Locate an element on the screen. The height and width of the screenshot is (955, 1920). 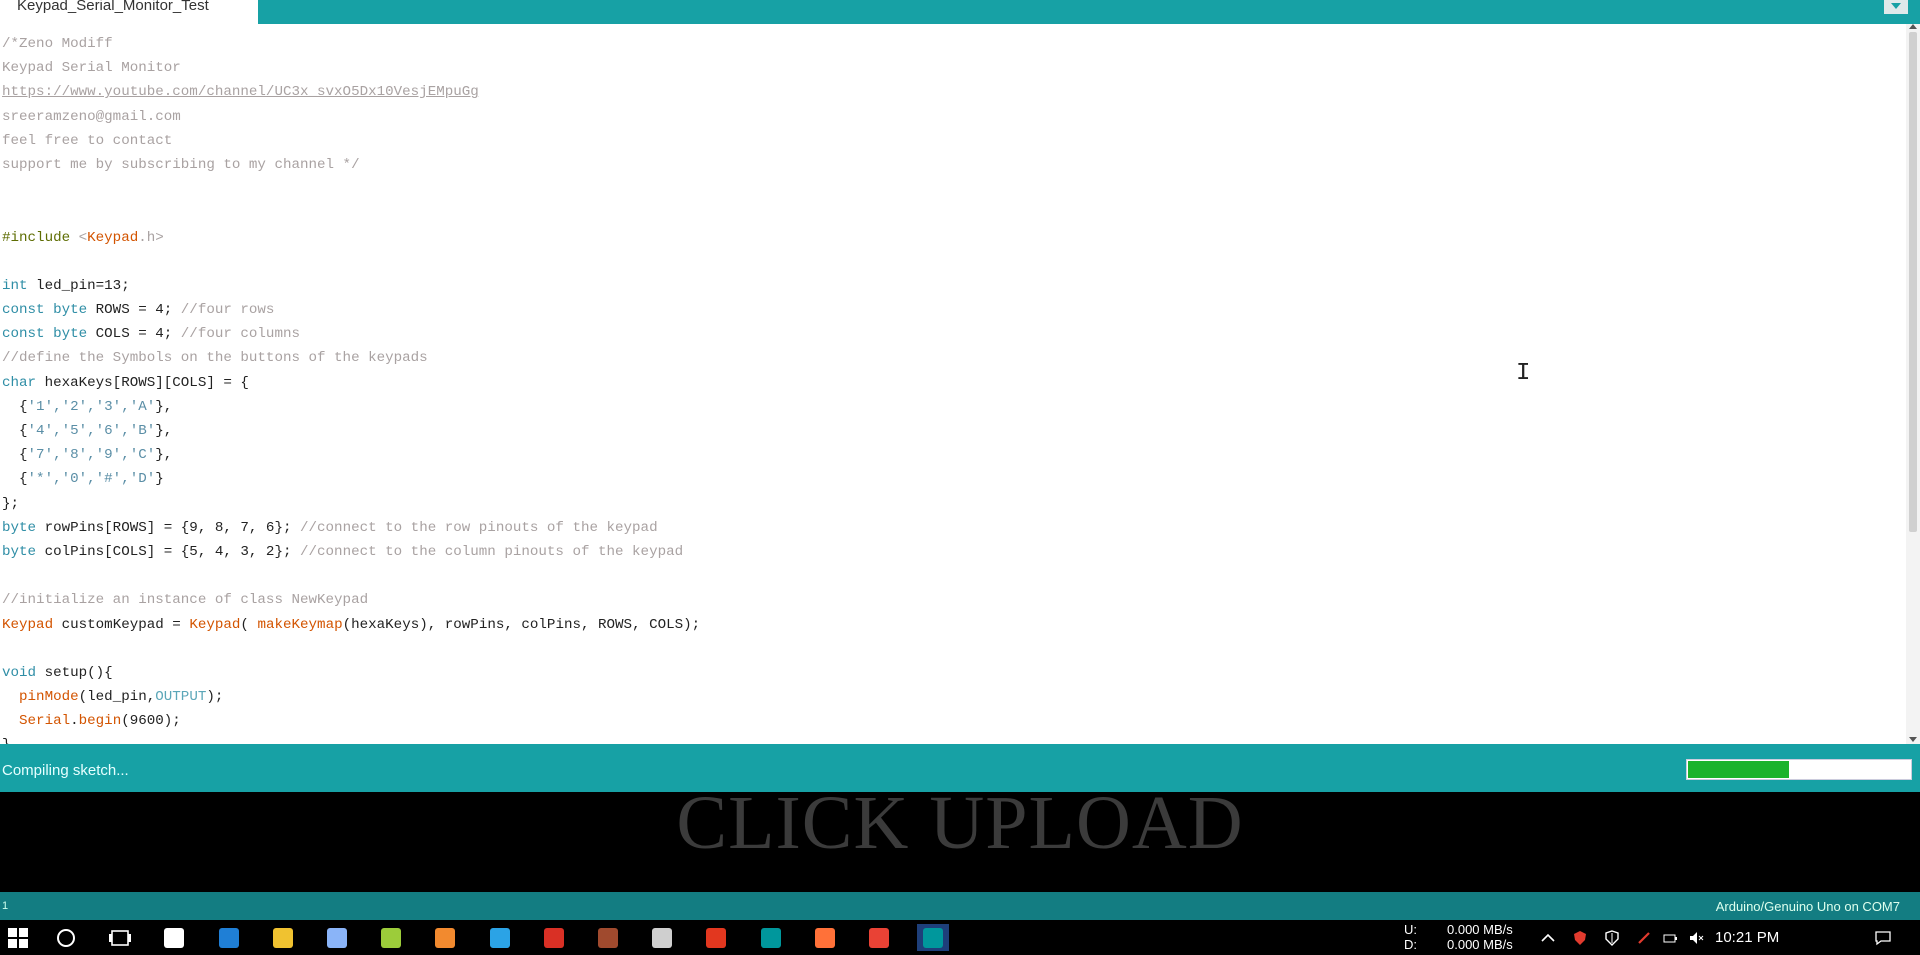
app-orange-icon is located at coordinates (445, 937).